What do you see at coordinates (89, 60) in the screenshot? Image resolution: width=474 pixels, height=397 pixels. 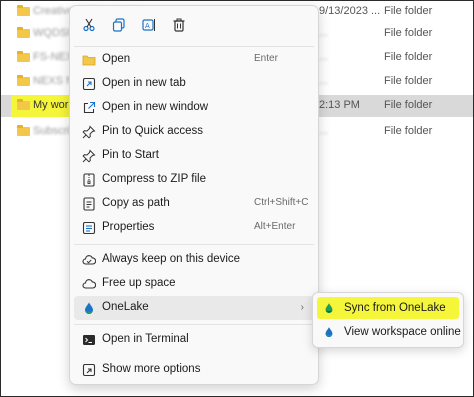 I see `folder-open-icon` at bounding box center [89, 60].